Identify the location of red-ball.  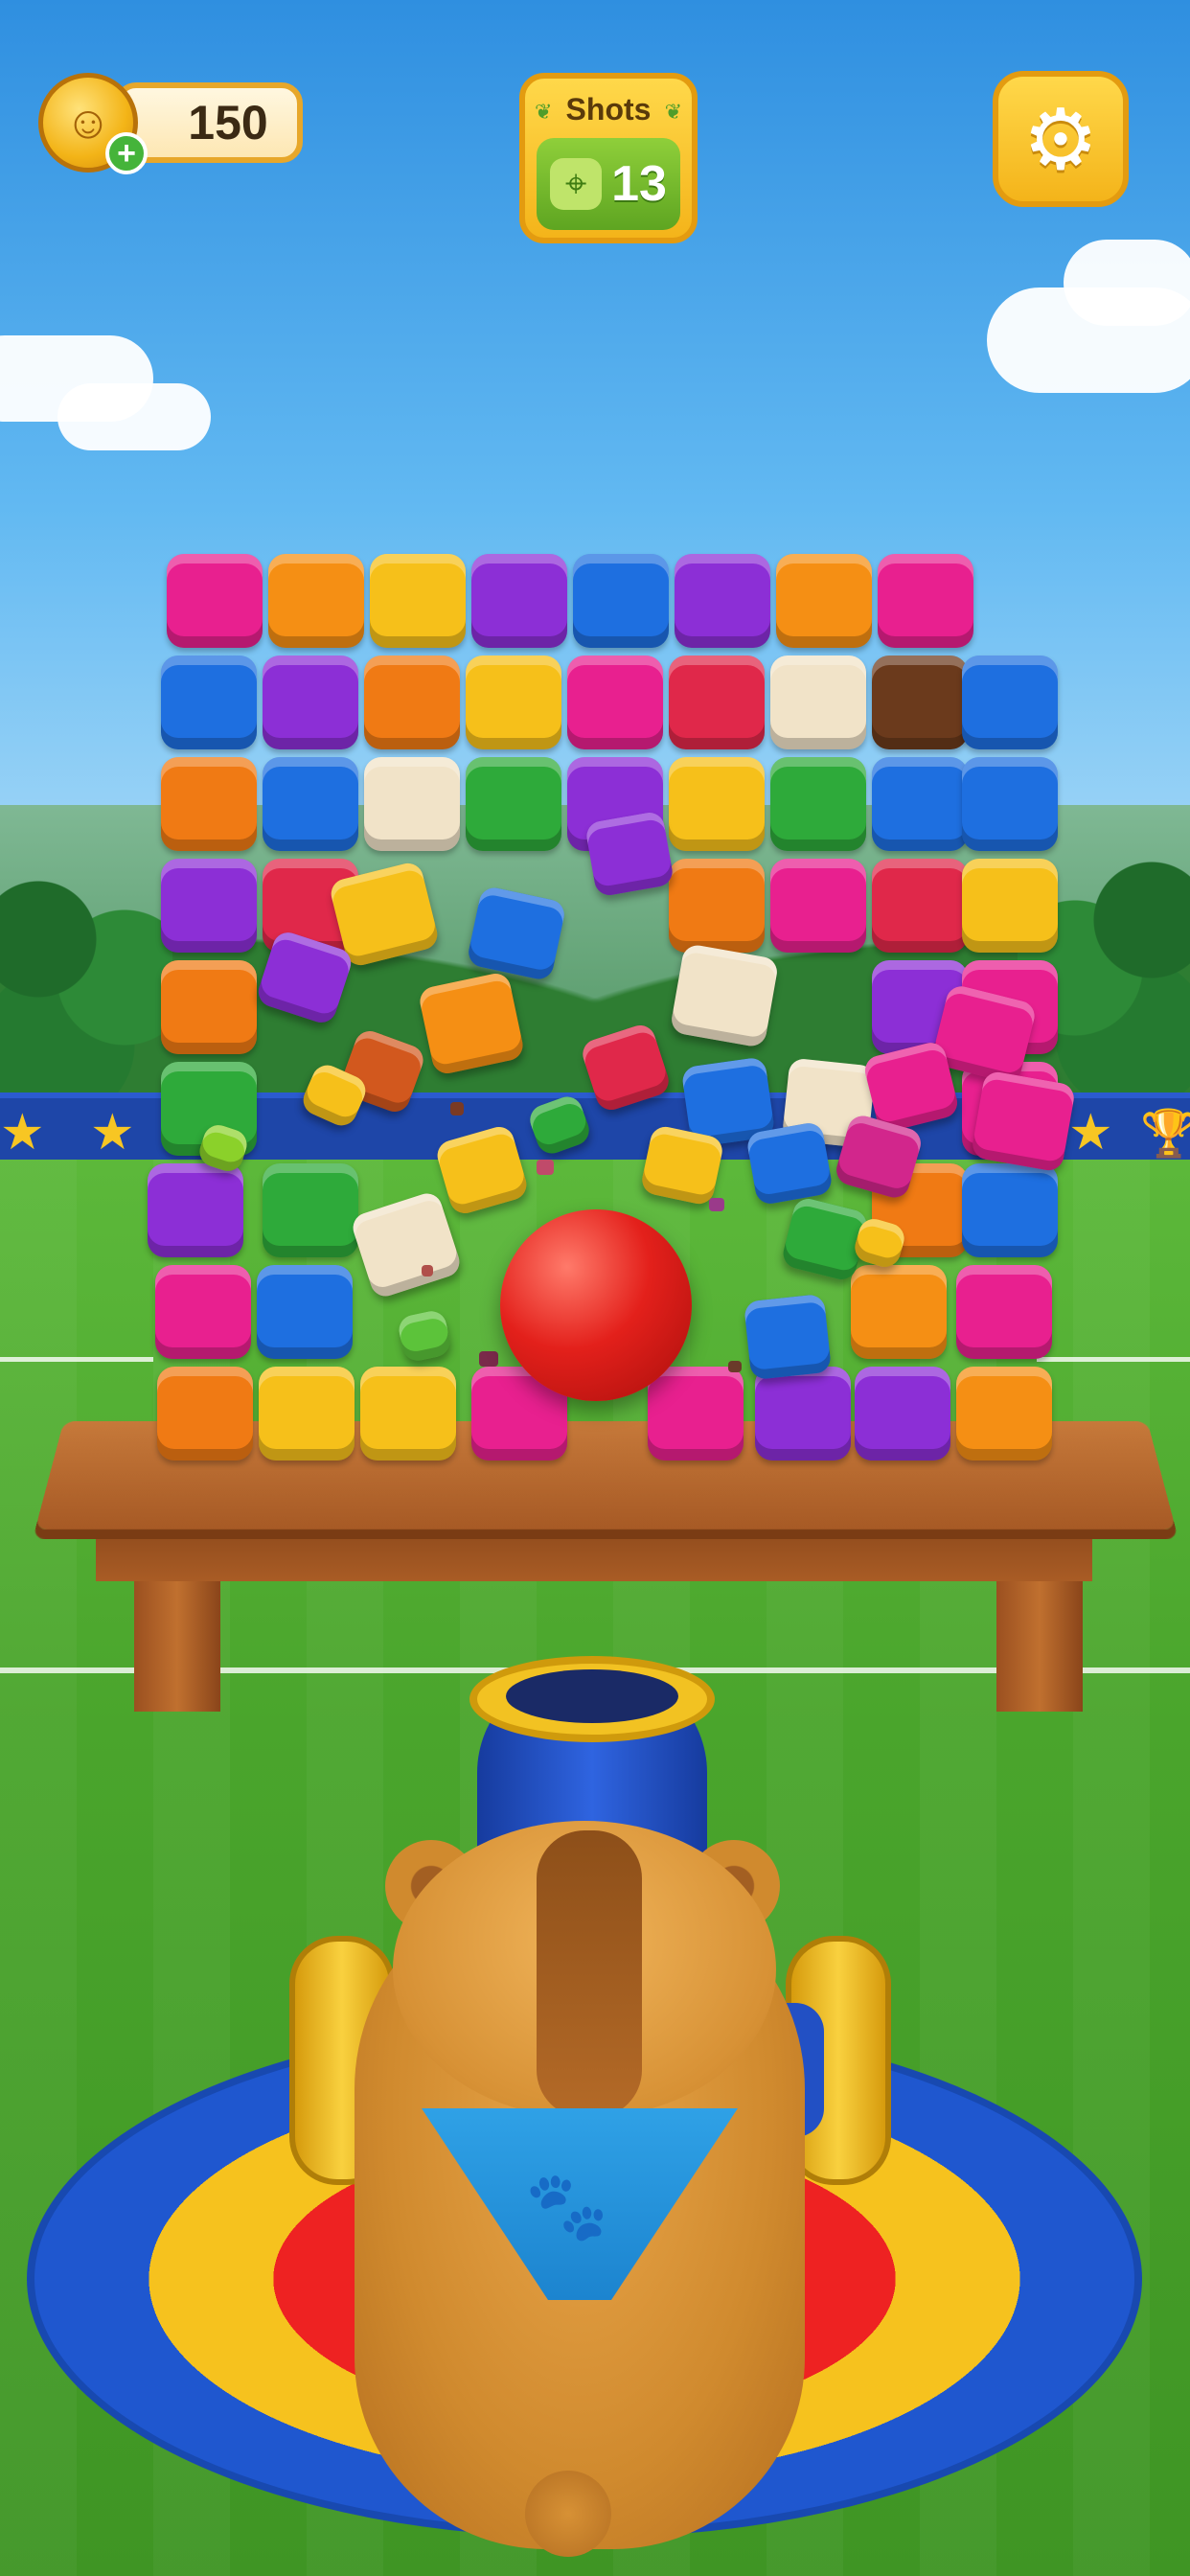
(596, 1305).